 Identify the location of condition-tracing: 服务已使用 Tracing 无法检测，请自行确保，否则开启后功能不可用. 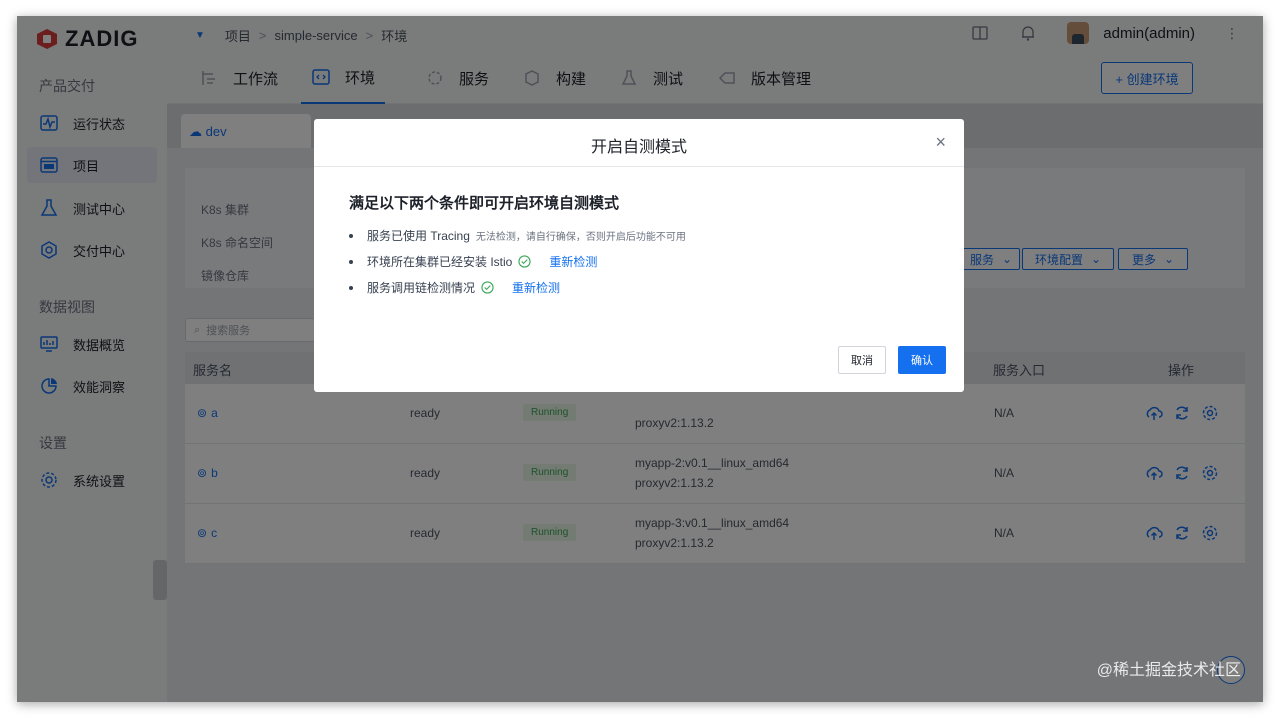
(517, 235).